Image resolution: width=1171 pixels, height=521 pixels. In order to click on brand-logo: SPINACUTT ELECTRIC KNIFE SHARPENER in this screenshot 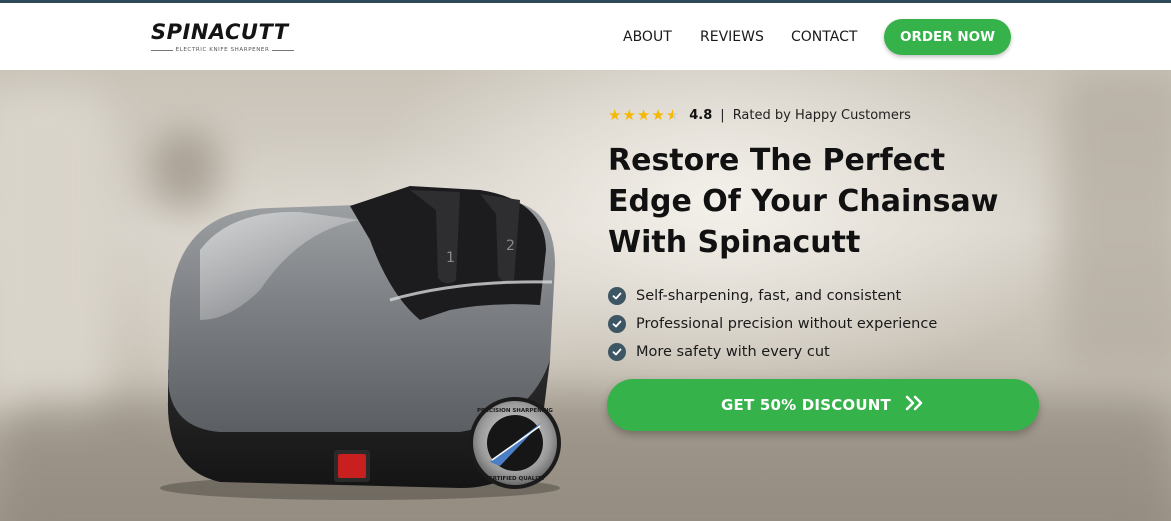, I will do `click(226, 40)`.